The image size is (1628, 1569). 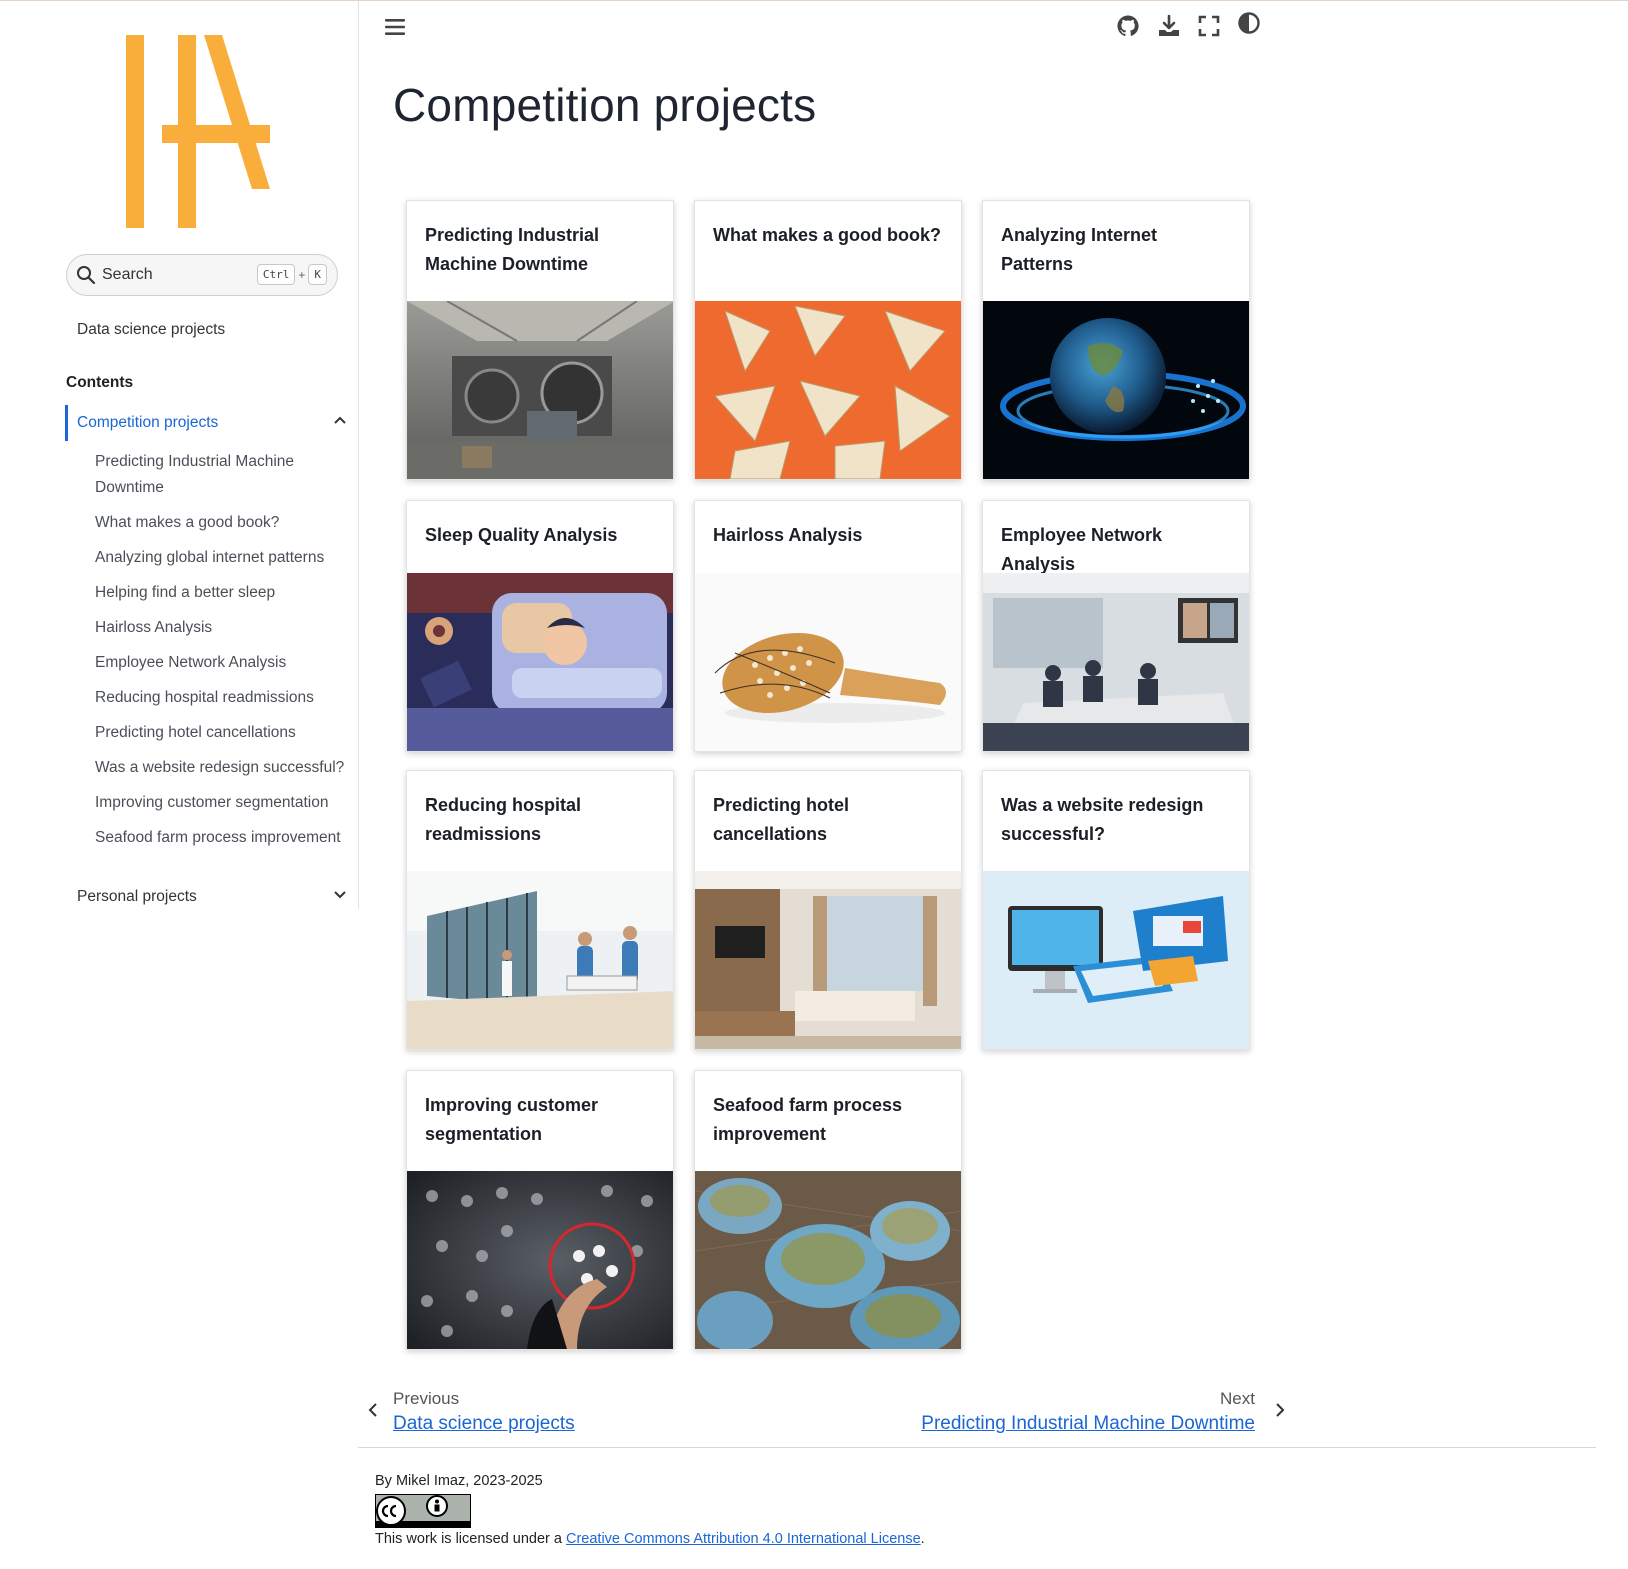 What do you see at coordinates (220, 768) in the screenshot?
I see `nav-item-website-redesign: Was a website redesign successful?` at bounding box center [220, 768].